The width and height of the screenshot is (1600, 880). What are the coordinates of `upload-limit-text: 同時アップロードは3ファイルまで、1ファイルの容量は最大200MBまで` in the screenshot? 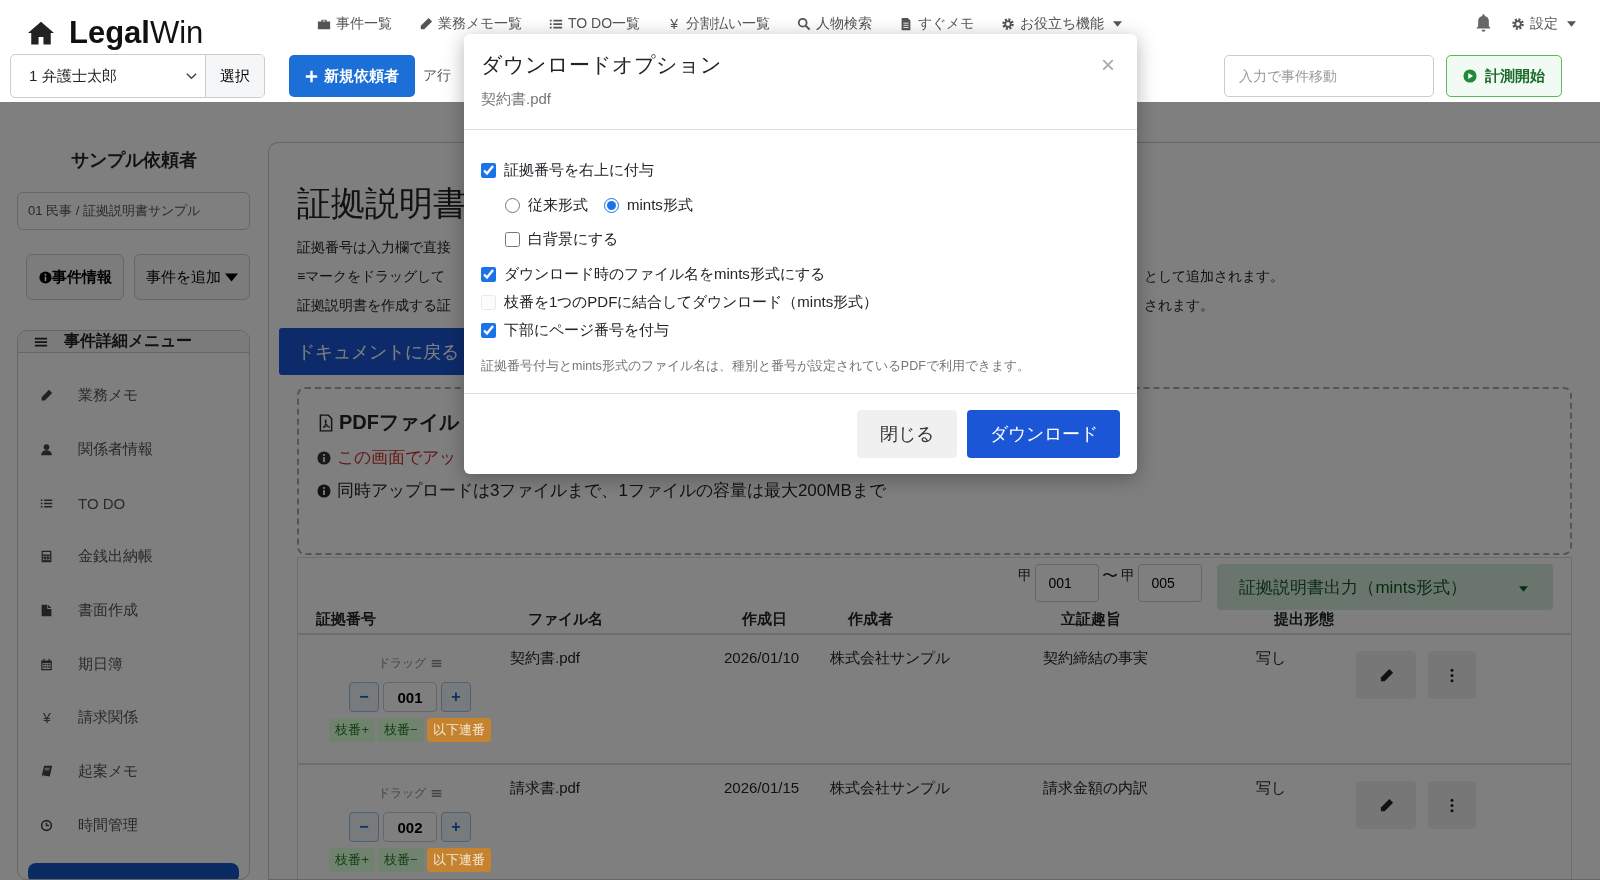 It's located at (611, 491).